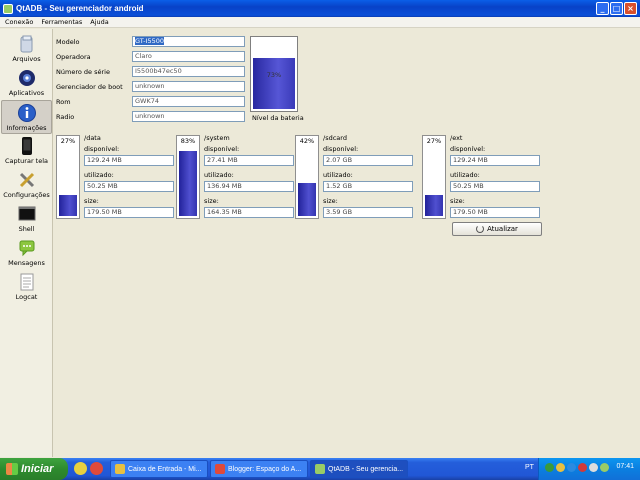  I want to click on windows-logo-icon, so click(12, 469).